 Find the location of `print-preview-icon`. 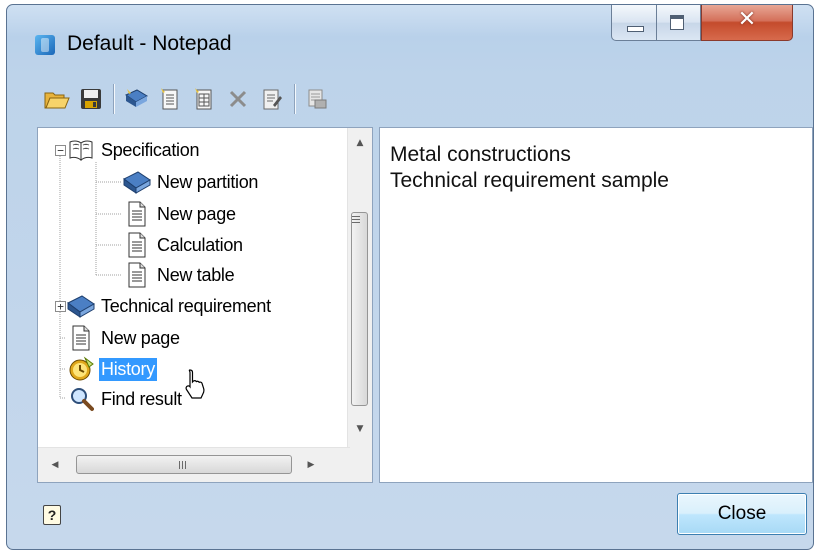

print-preview-icon is located at coordinates (317, 99).